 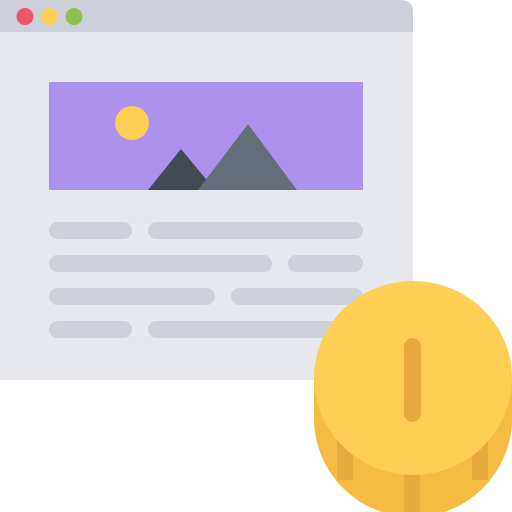 I want to click on coin-slot, so click(x=412, y=380).